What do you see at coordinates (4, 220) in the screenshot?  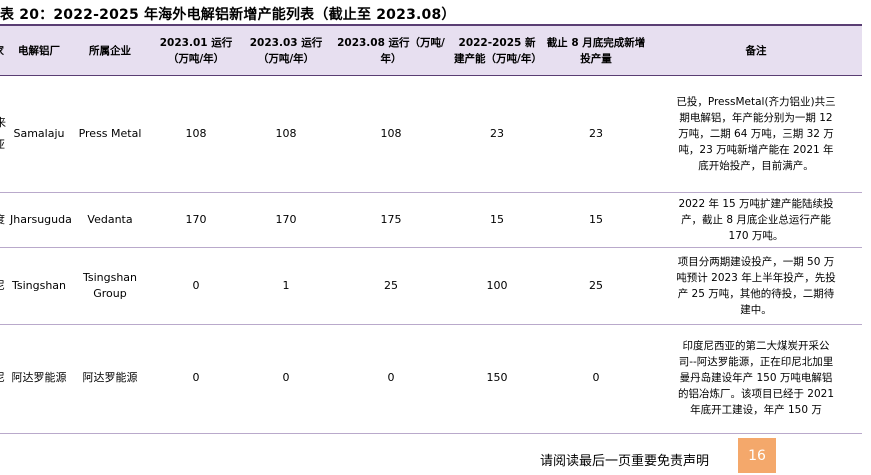 I see `country-cell: 度` at bounding box center [4, 220].